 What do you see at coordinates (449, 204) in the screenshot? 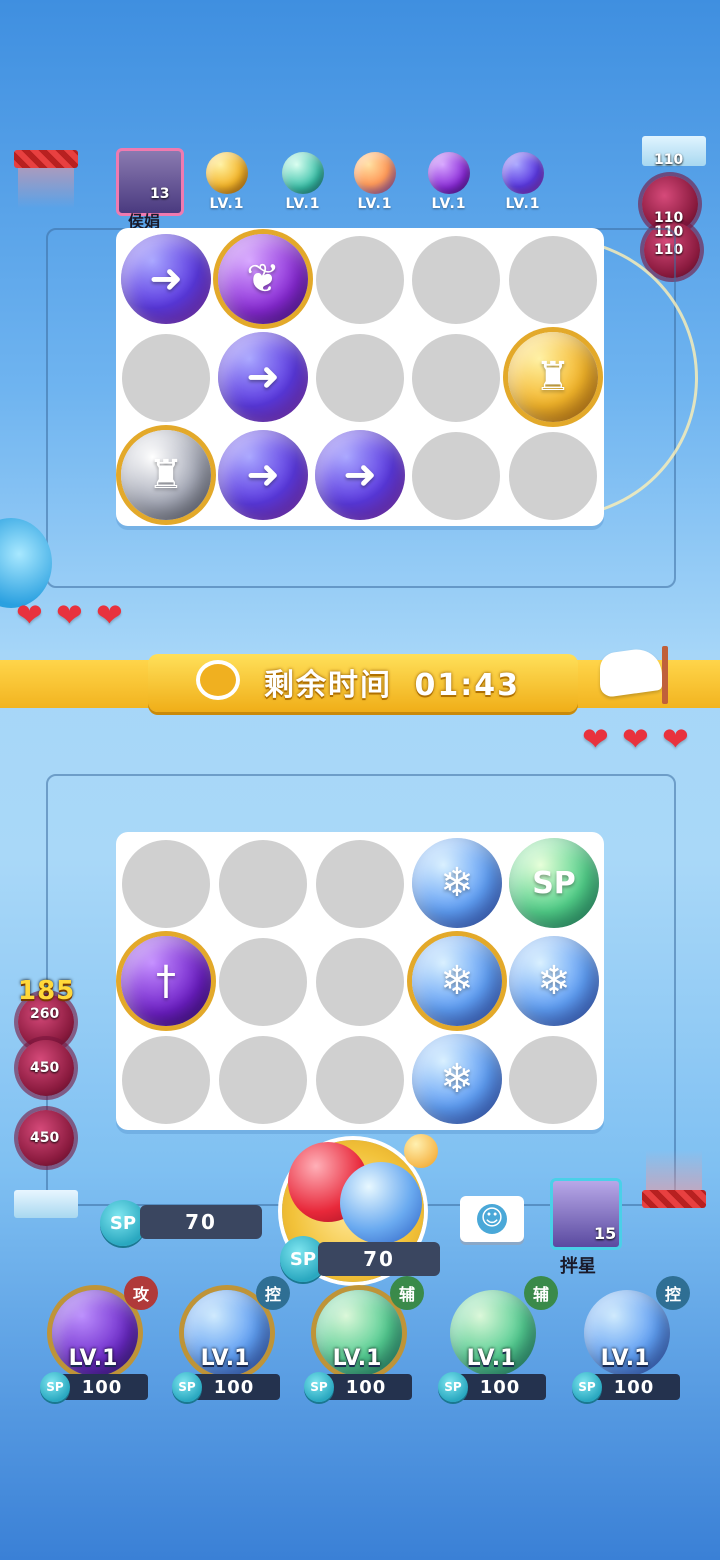
I see `opponent-deck-level-4: LV.1` at bounding box center [449, 204].